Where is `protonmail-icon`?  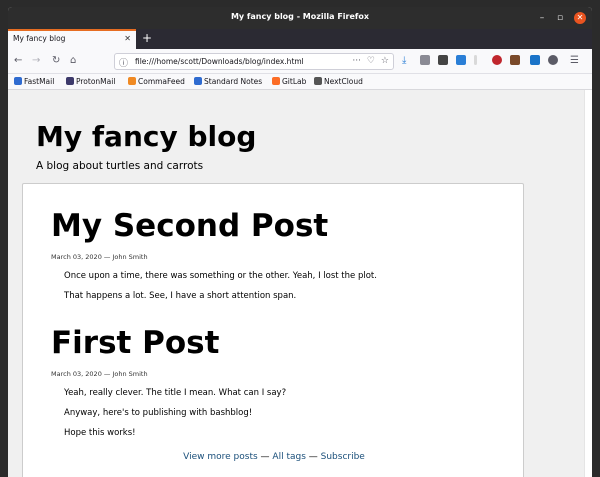
protonmail-icon is located at coordinates (70, 81).